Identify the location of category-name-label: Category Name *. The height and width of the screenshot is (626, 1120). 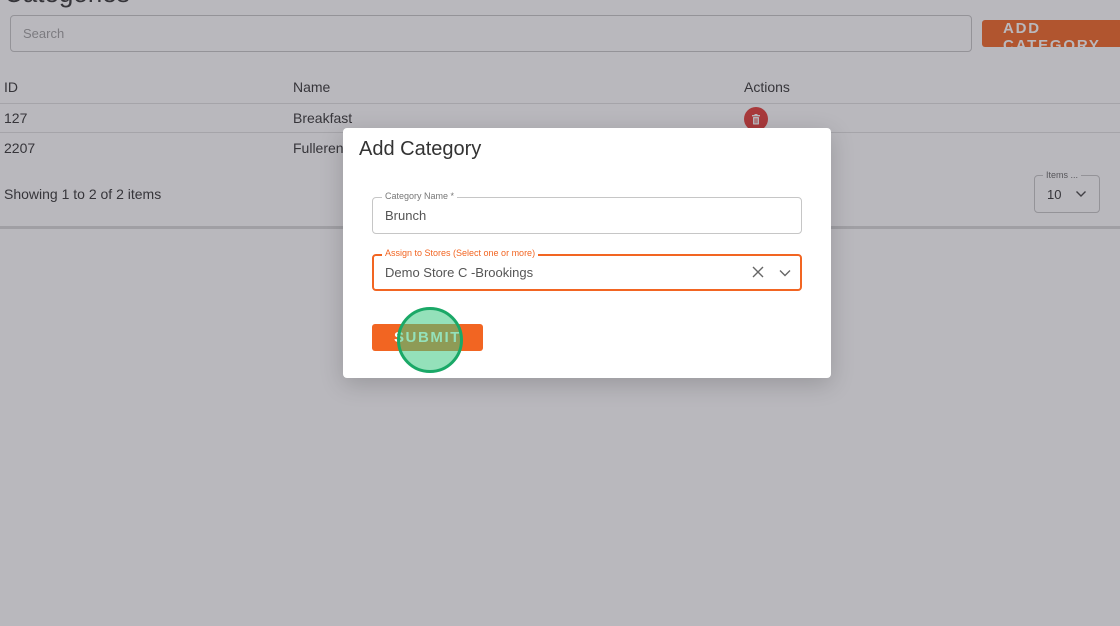
(420, 196).